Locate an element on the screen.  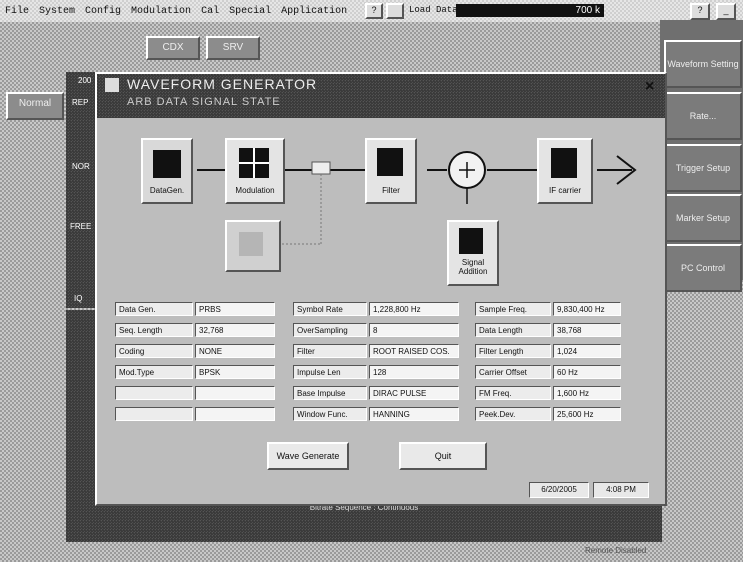
iq-label: IQ is located at coordinates (78, 298).